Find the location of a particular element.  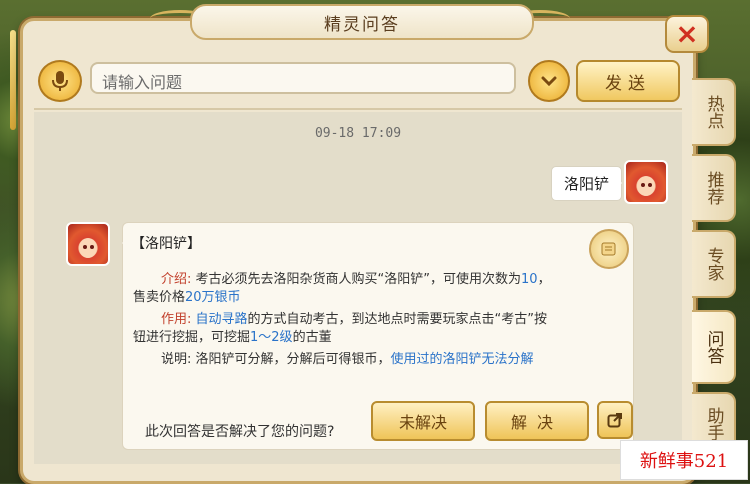

tab-assistant-label: 助手 is located at coordinates (713, 424).